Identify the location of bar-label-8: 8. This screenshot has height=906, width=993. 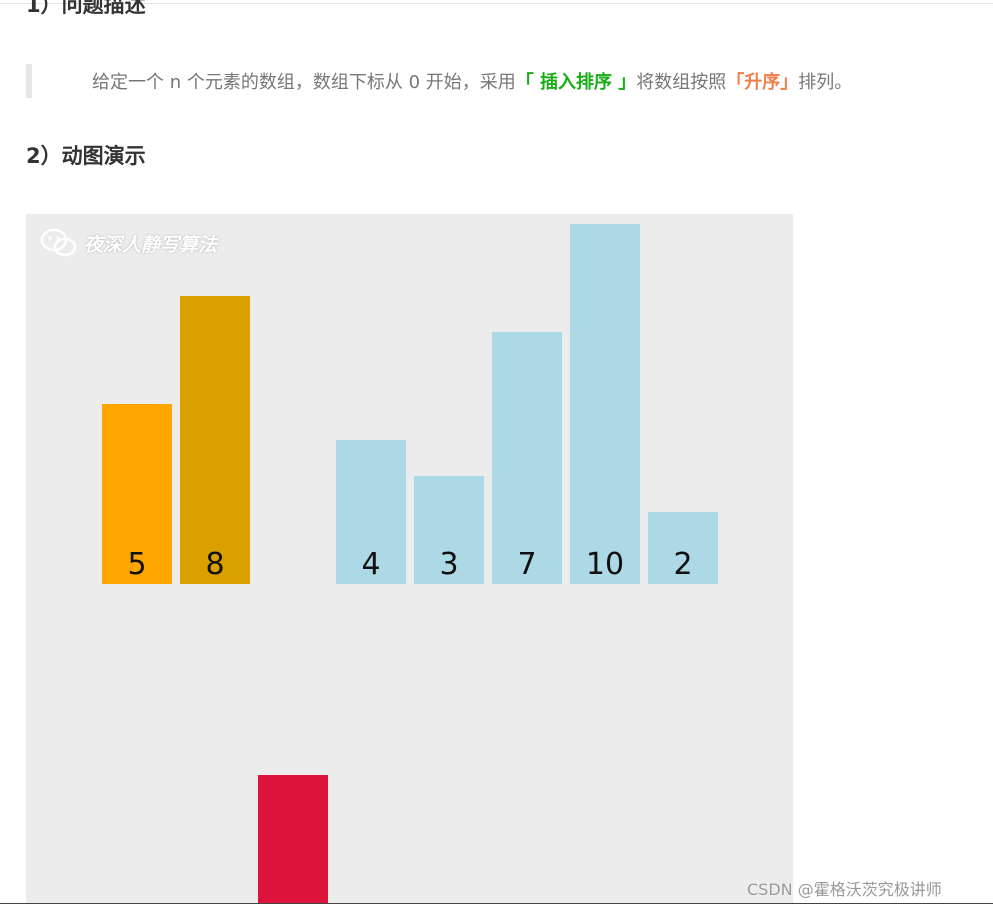
(214, 564).